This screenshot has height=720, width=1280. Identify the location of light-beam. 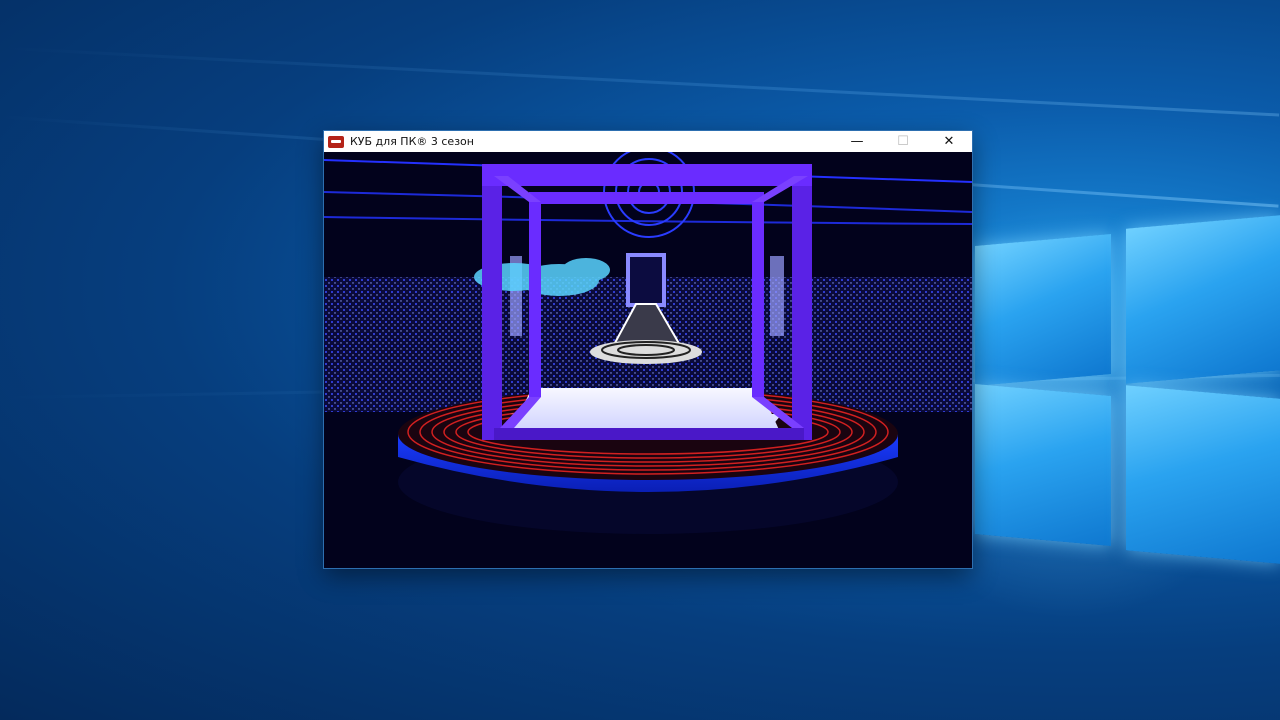
(640, 81).